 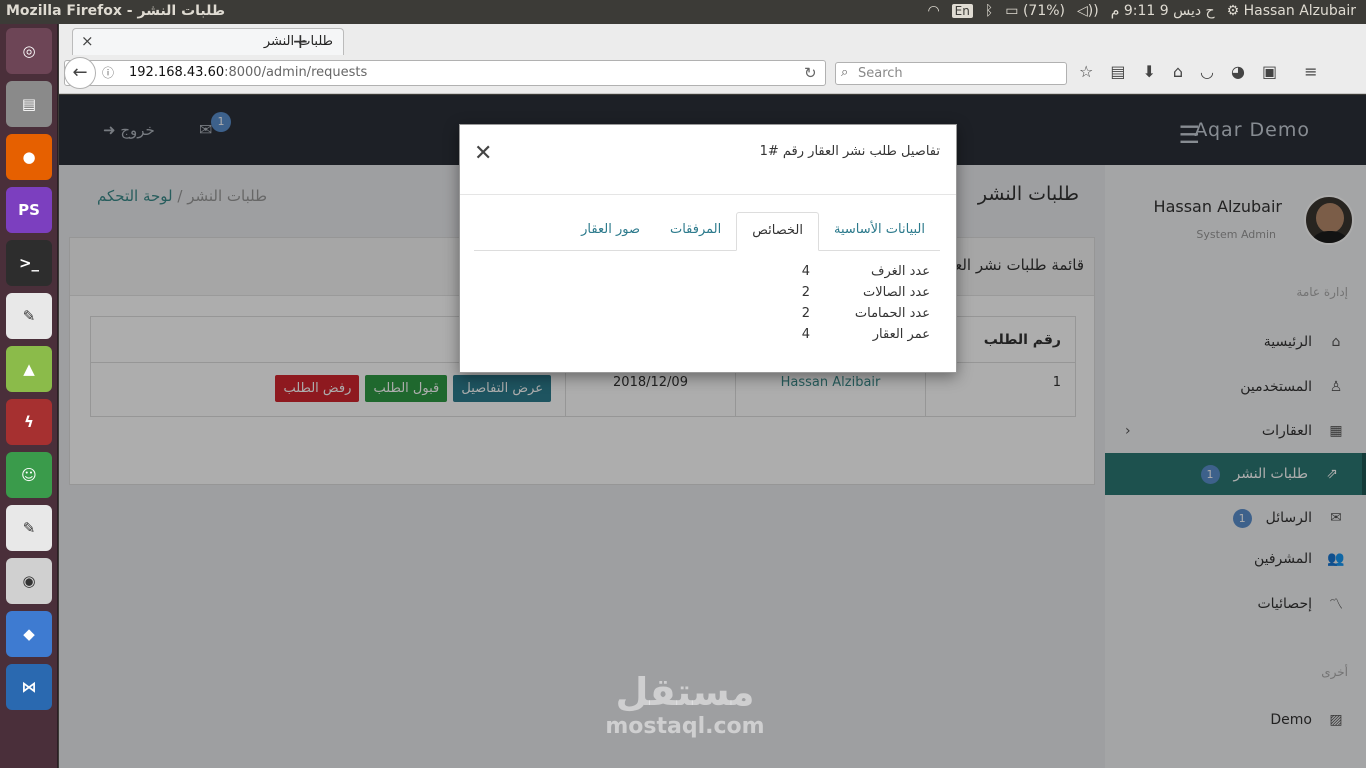 I want to click on window-title: Mozilla Firefox - طلبات النشر, so click(x=116, y=11).